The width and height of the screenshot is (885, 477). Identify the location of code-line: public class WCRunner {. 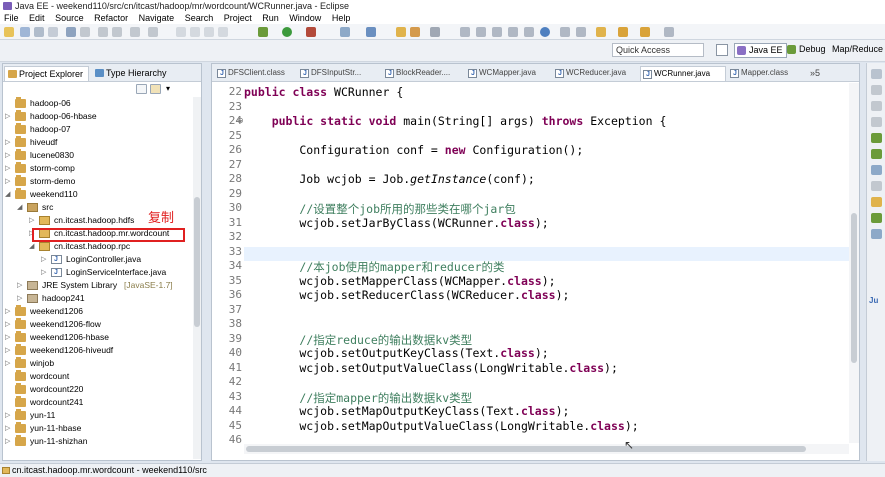
(546, 92).